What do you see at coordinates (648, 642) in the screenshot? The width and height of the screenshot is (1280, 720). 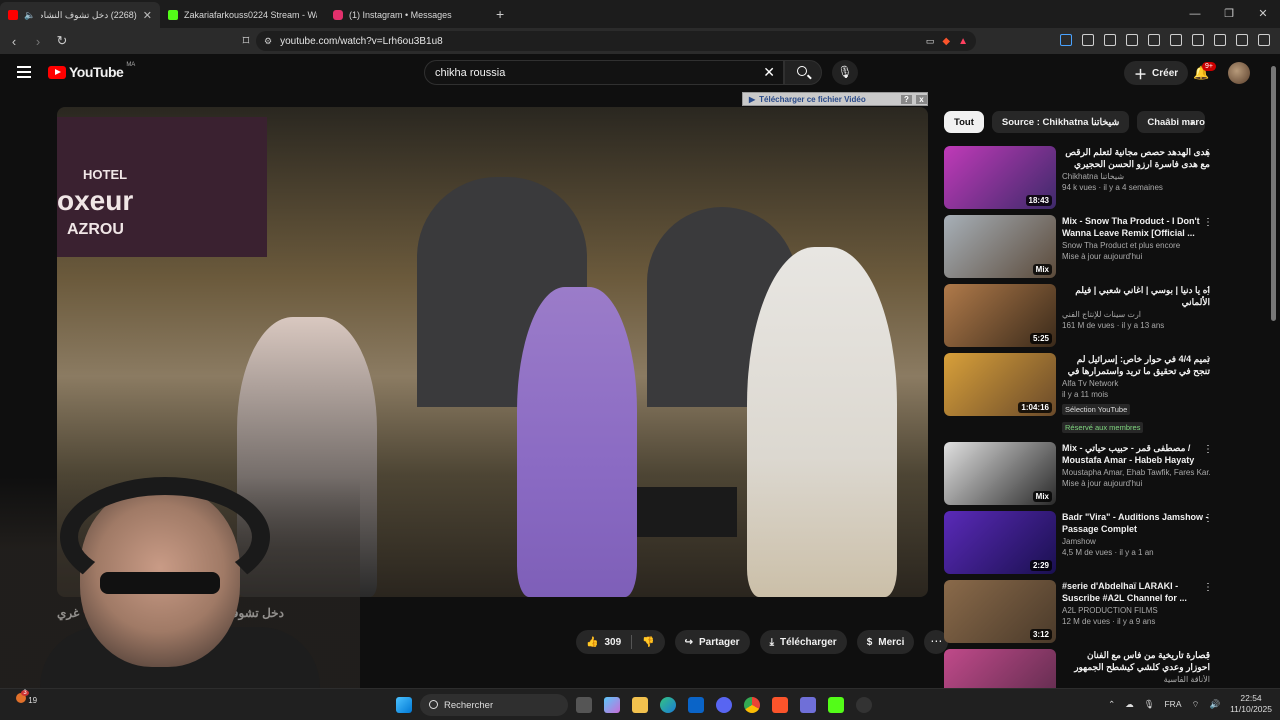 I see `dislike-icon: 👎` at bounding box center [648, 642].